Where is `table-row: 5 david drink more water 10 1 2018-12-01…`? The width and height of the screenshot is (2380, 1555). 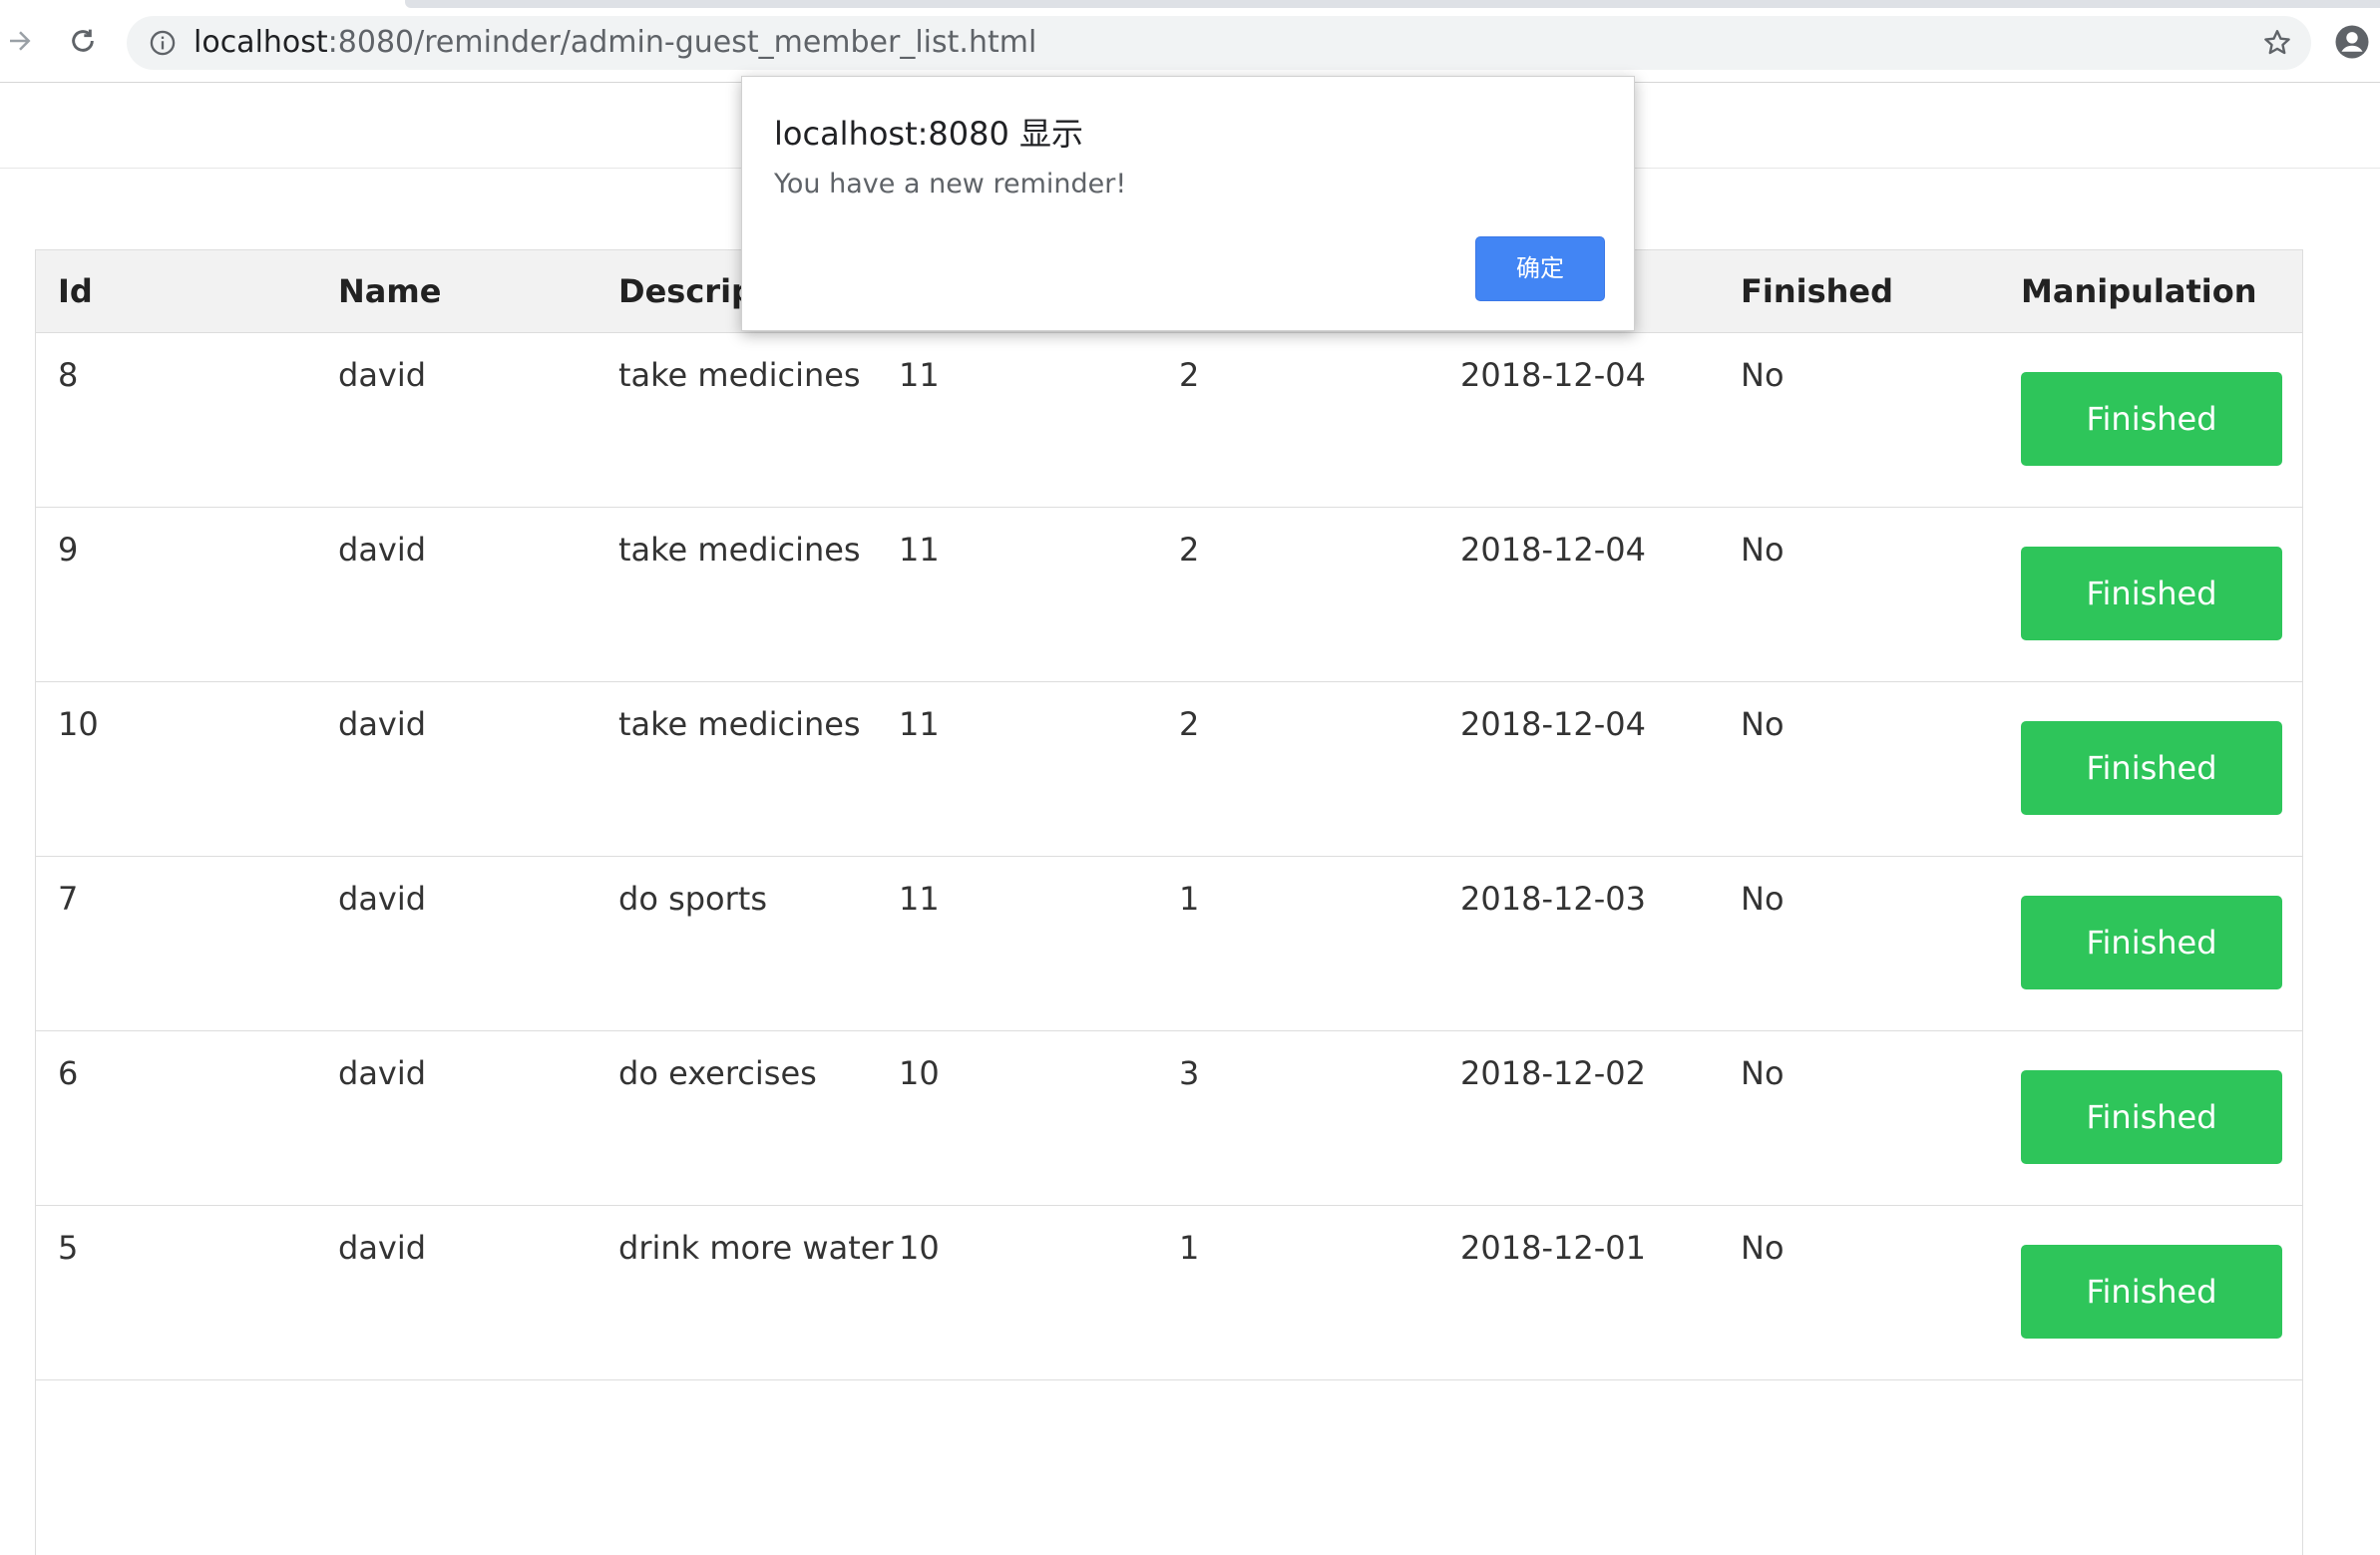 table-row: 5 david drink more water 10 1 2018-12-01… is located at coordinates (1169, 1293).